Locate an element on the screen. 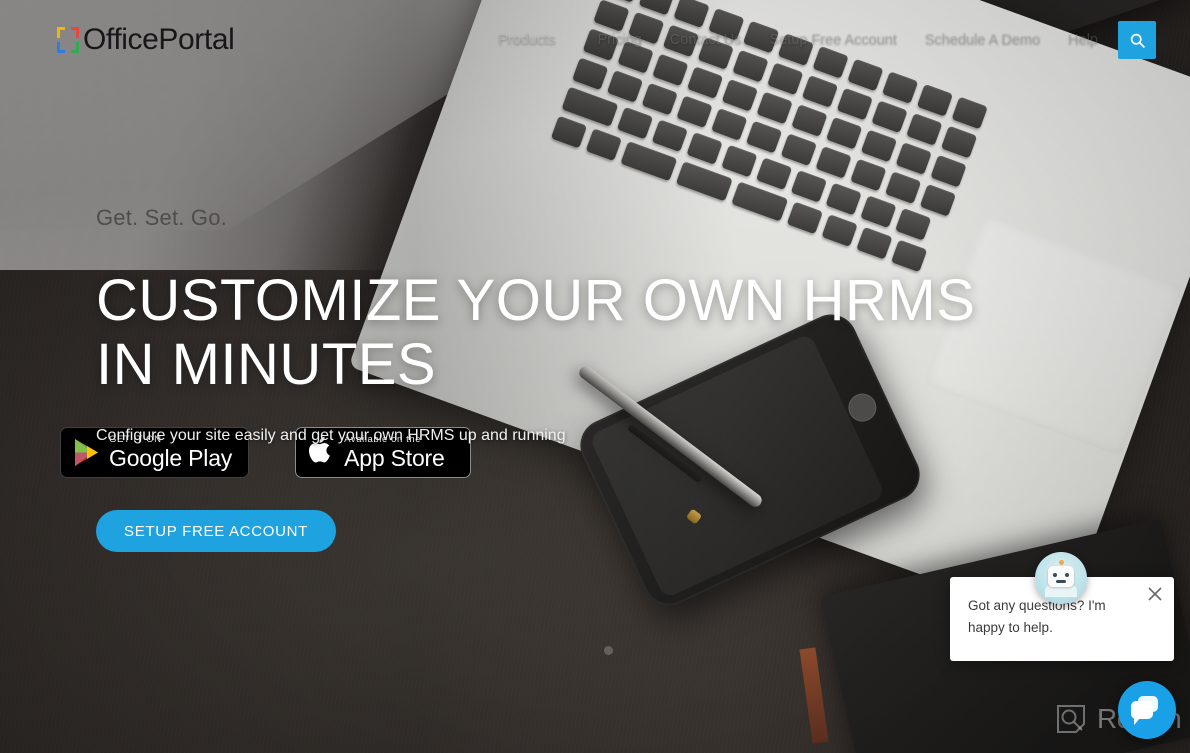 Image resolution: width=1190 pixels, height=753 pixels. nav-item-pricing: Pricing is located at coordinates (619, 40).